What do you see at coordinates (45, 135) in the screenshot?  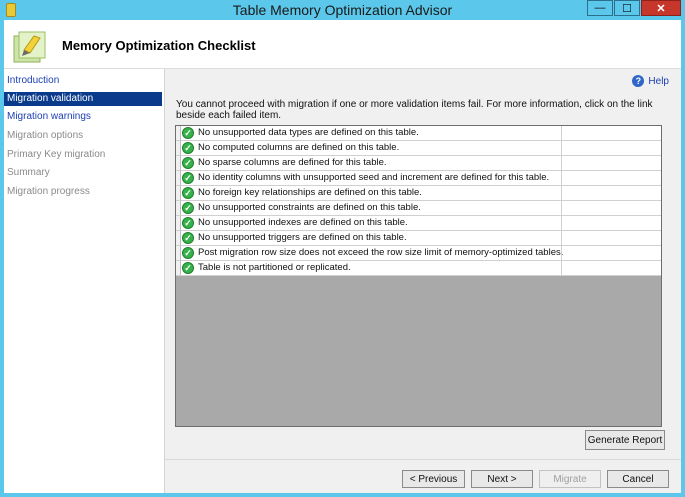 I see `sidebar-item-migration-options: Migration options` at bounding box center [45, 135].